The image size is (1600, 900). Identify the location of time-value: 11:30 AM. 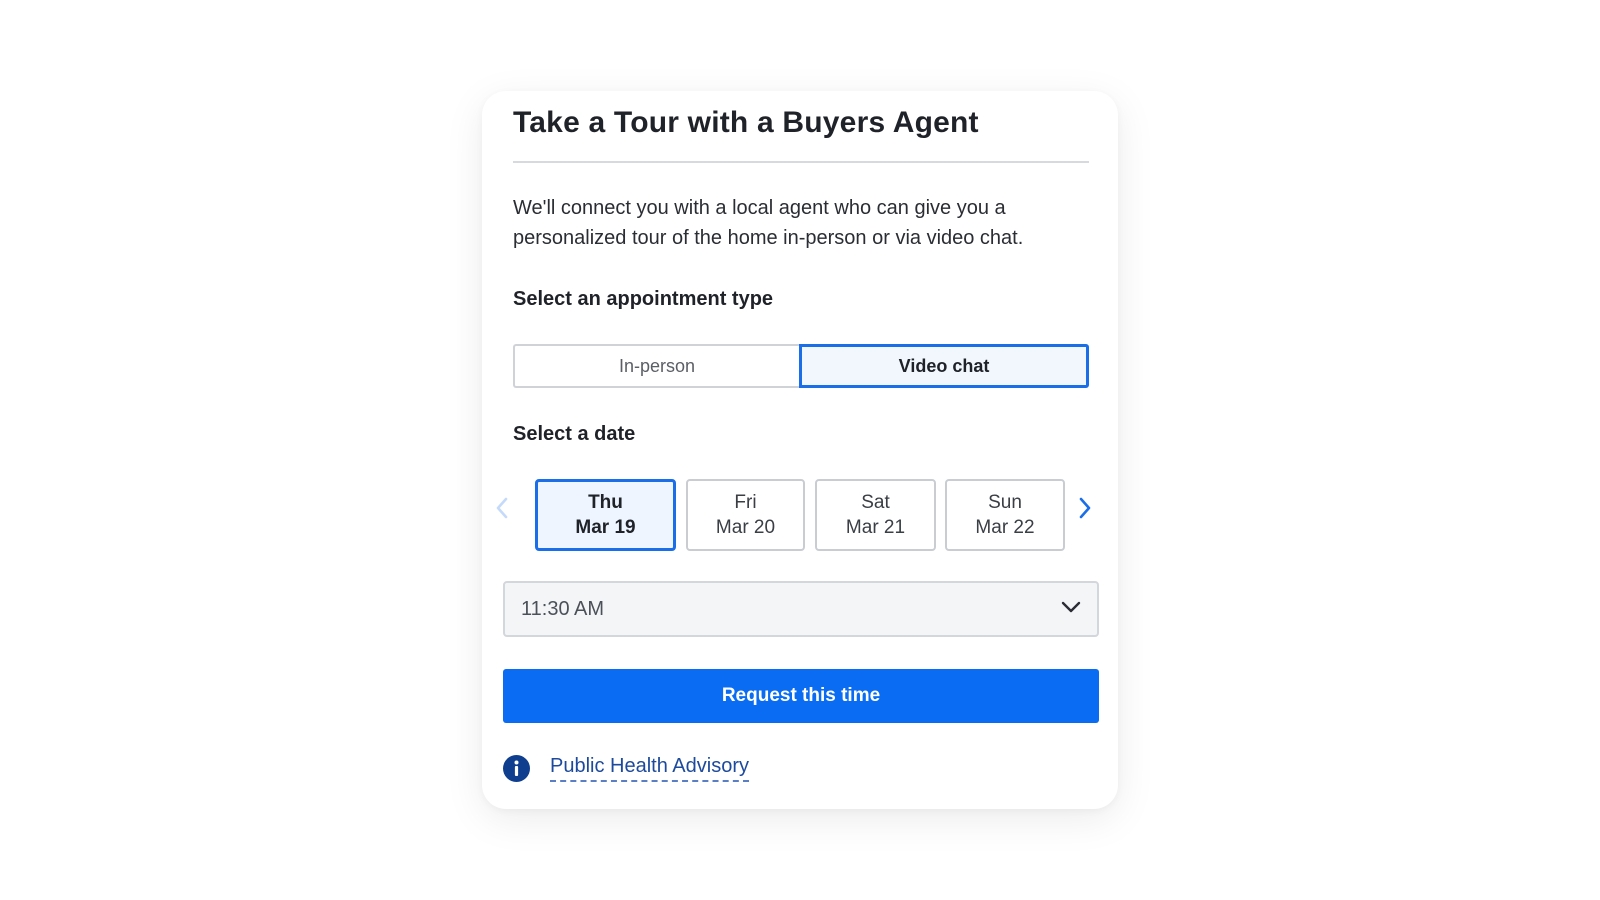
(563, 608).